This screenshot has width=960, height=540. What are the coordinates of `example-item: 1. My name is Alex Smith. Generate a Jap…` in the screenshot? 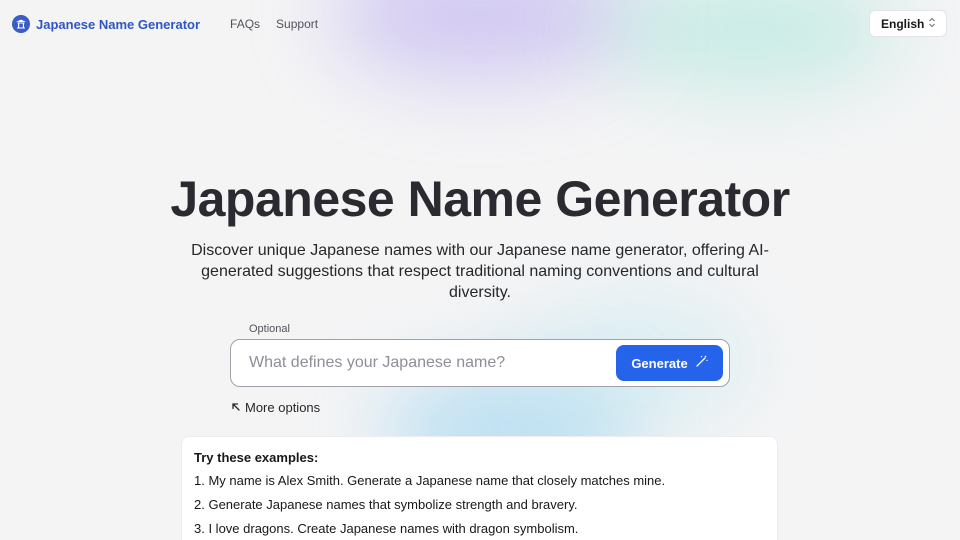 It's located at (479, 481).